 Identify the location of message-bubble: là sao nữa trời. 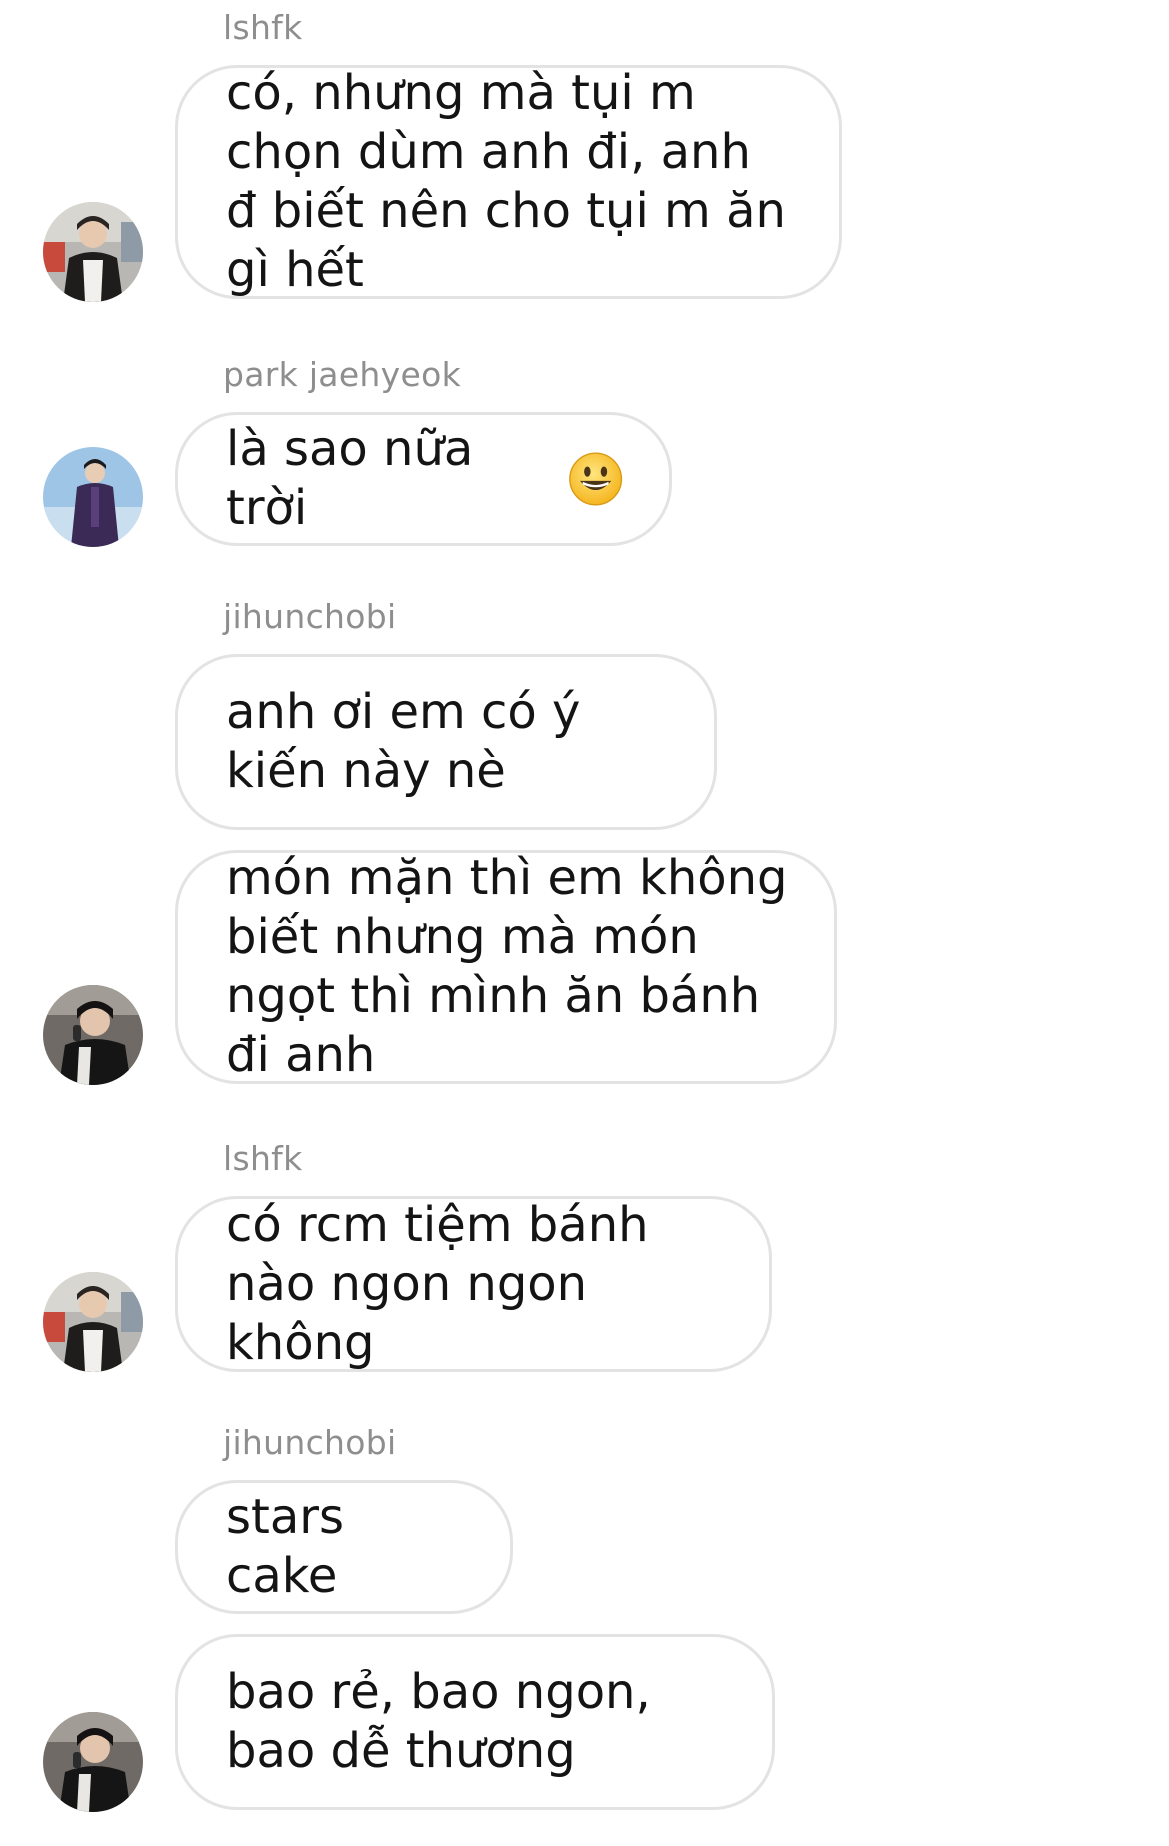
(423, 479).